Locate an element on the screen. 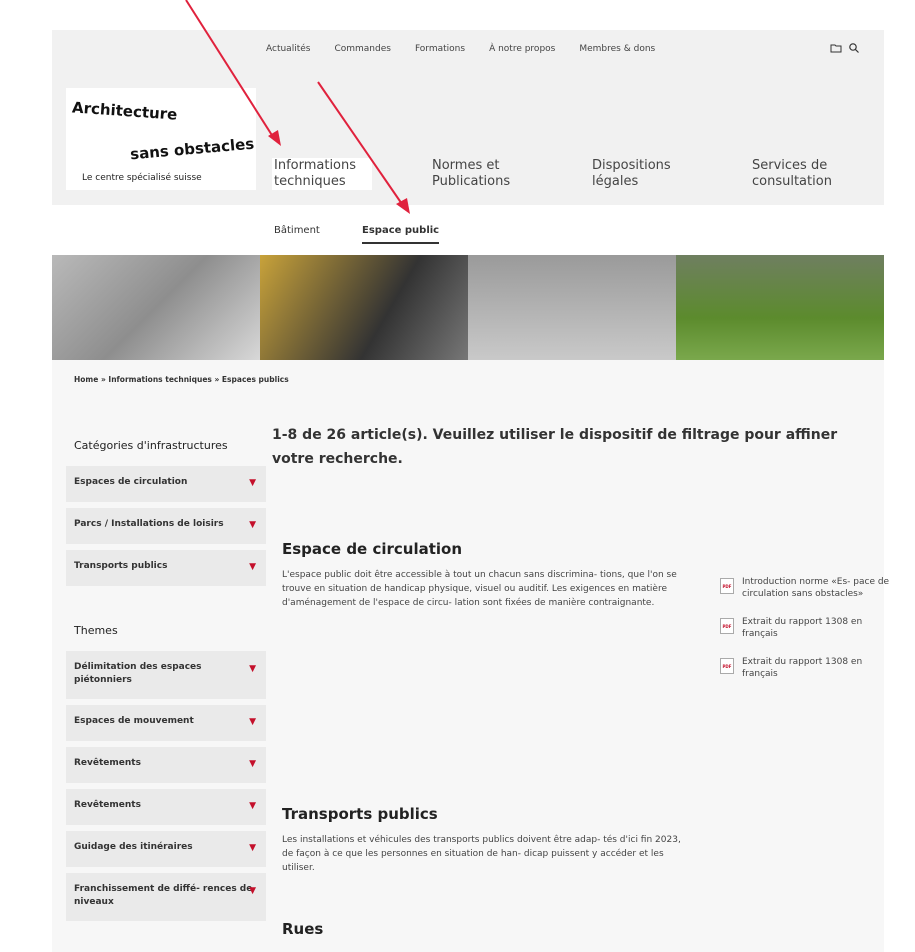 The width and height of the screenshot is (915, 952). subnav-espace-public: Espace public is located at coordinates (401, 234).